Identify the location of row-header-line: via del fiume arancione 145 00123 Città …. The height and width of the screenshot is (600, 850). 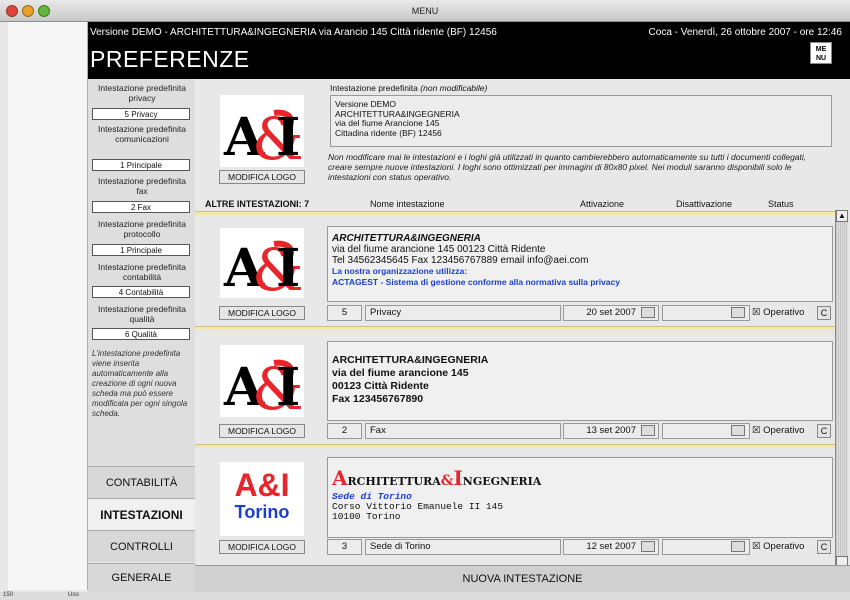
(439, 249).